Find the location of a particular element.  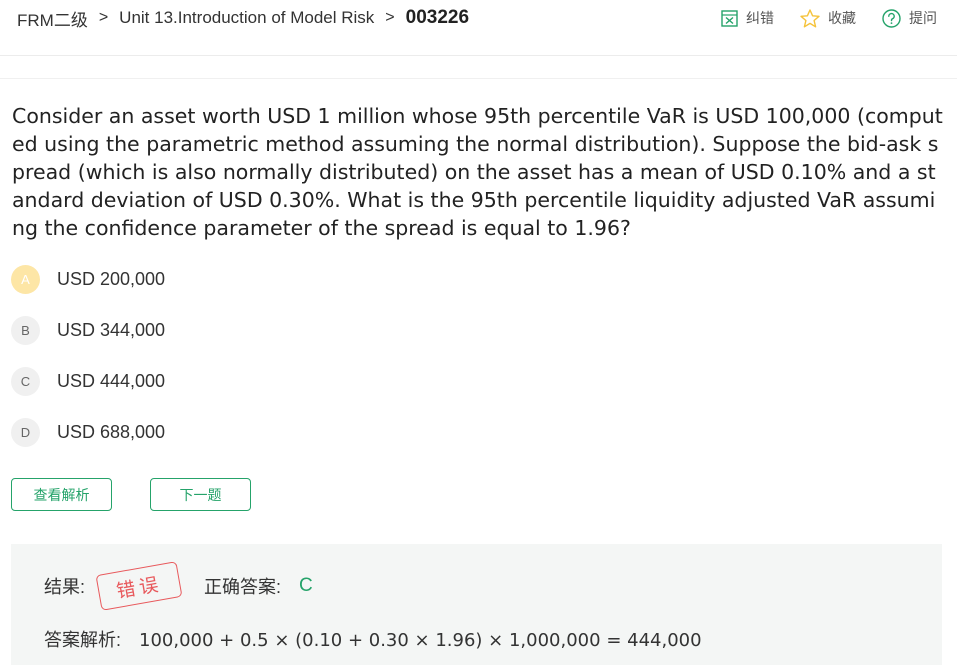

option-text: USD 200,000 is located at coordinates (111, 278).